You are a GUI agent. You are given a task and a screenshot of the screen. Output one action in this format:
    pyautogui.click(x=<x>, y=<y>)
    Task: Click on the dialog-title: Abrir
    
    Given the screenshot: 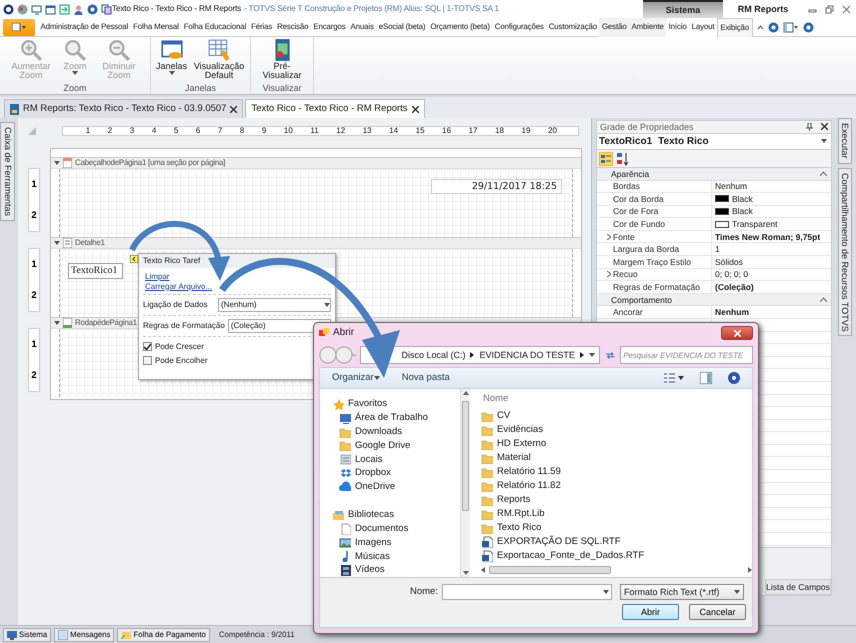 What is the action you would take?
    pyautogui.click(x=343, y=333)
    